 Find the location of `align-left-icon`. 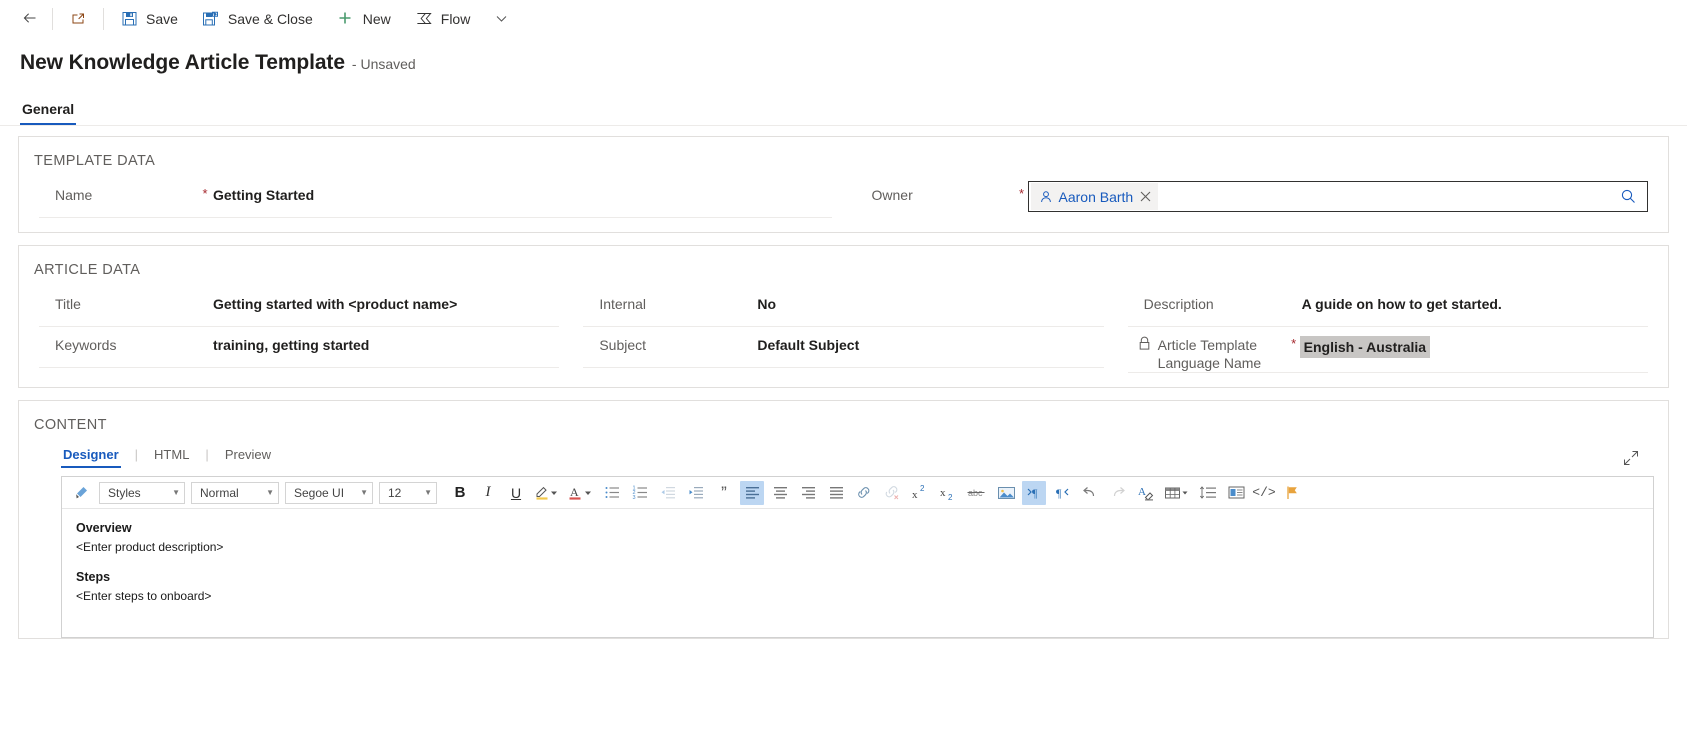

align-left-icon is located at coordinates (752, 492).